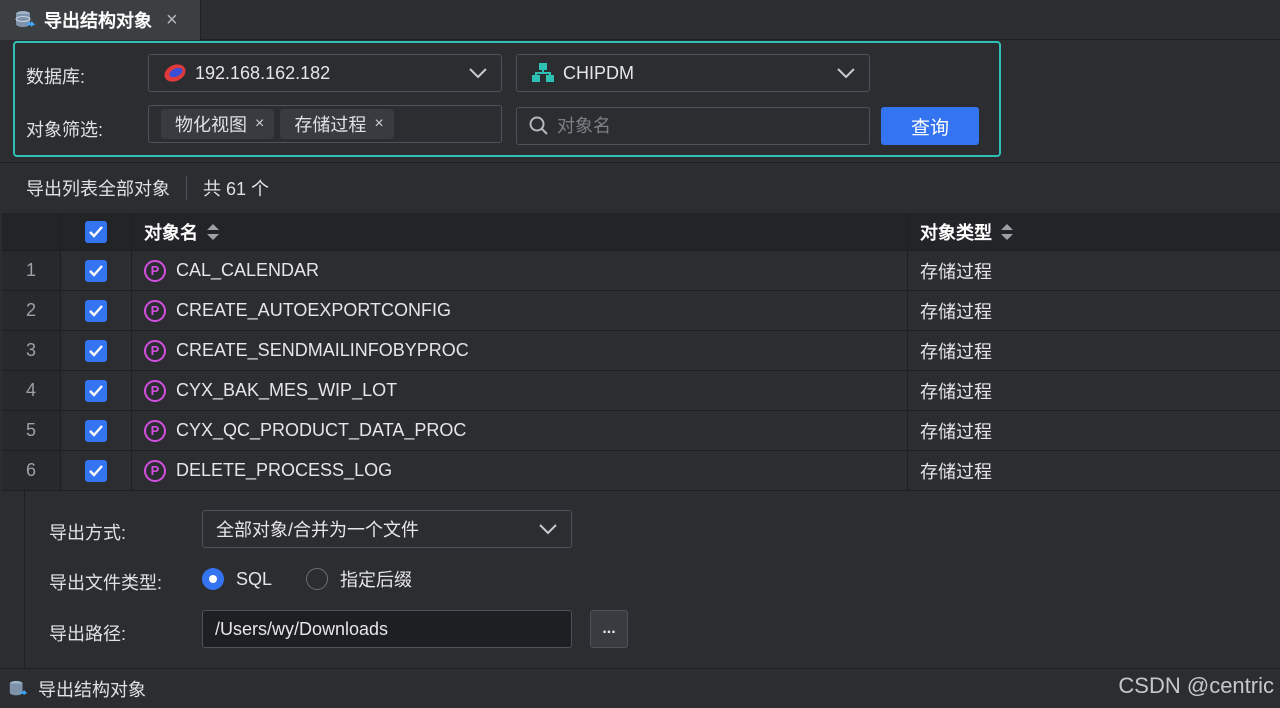  I want to click on object-name: DELETE_PROCESS_LOG, so click(284, 470).